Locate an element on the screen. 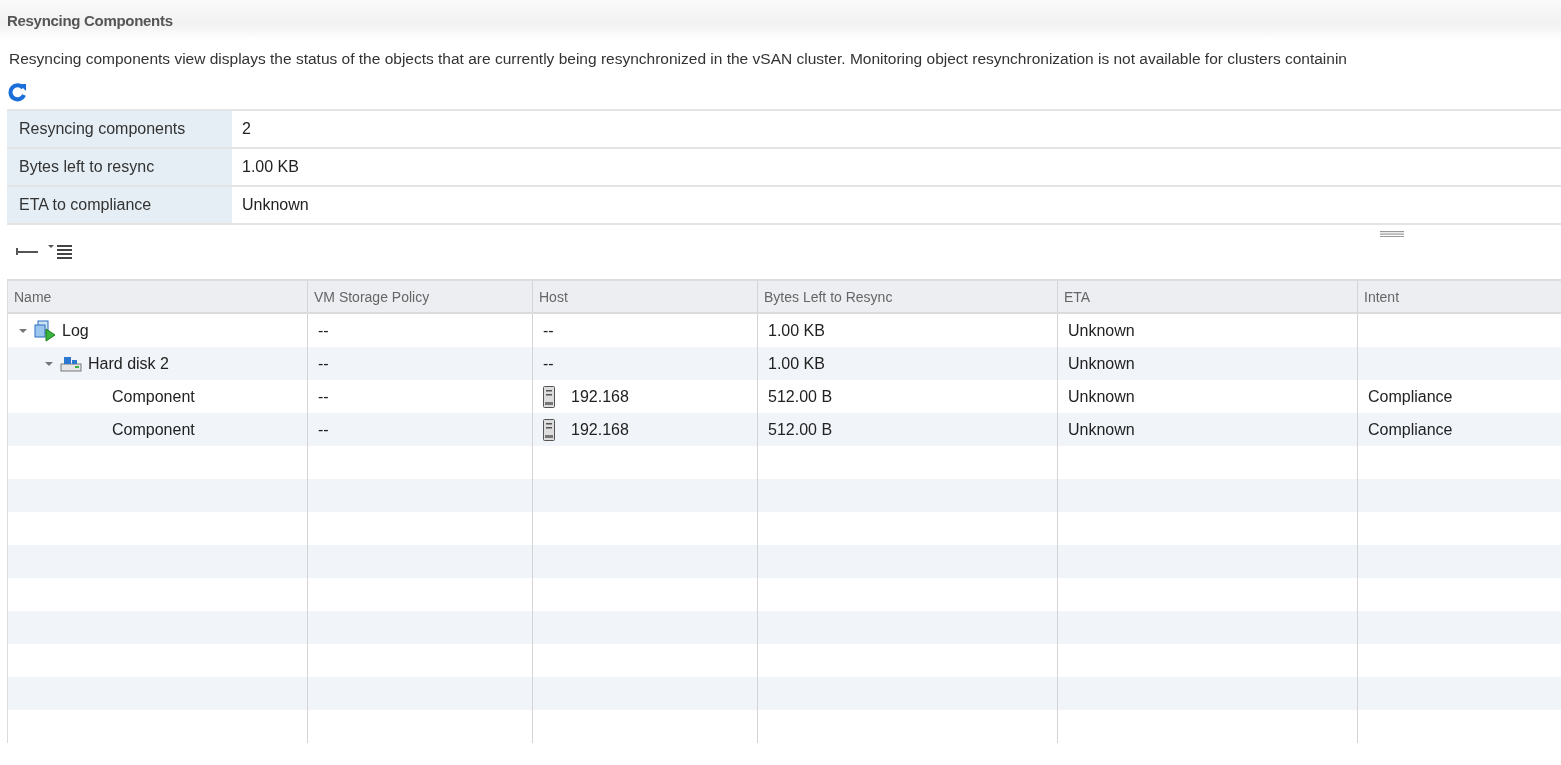  tree-item-label: Hard disk 2 is located at coordinates (128, 363).